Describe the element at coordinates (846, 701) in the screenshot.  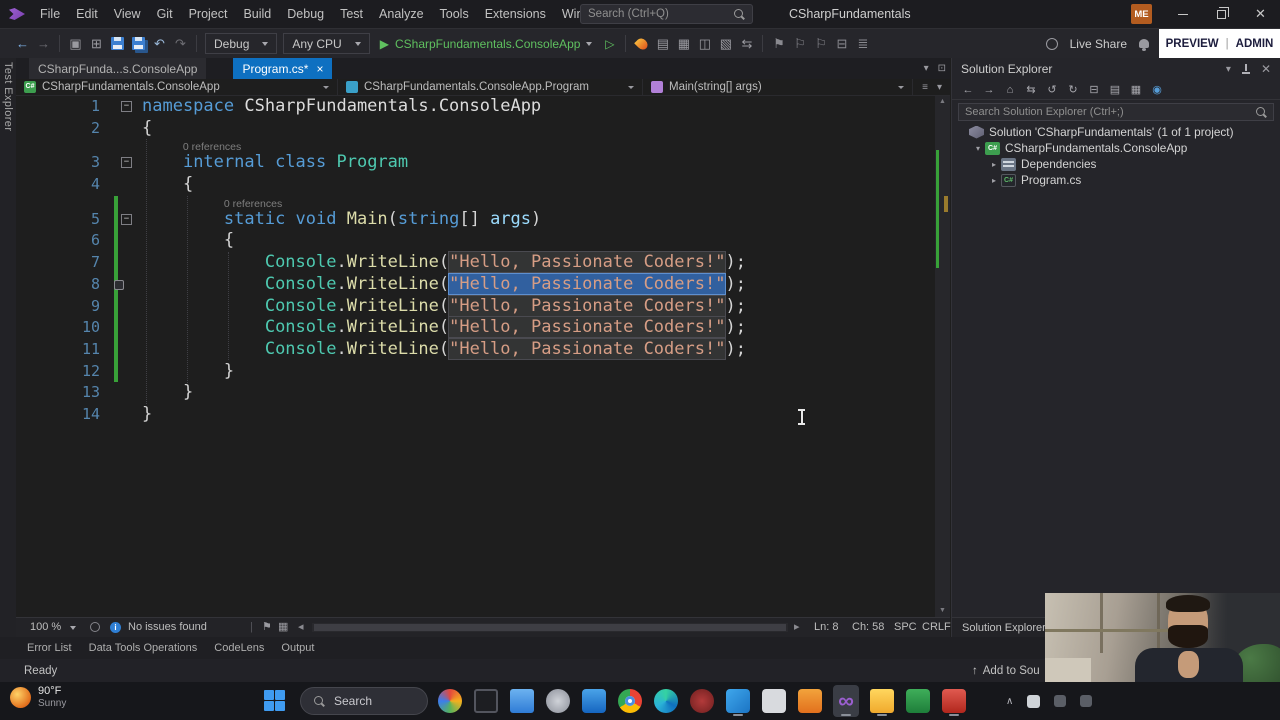
I see `taskbar-visual-studio-icon: ∞` at that location.